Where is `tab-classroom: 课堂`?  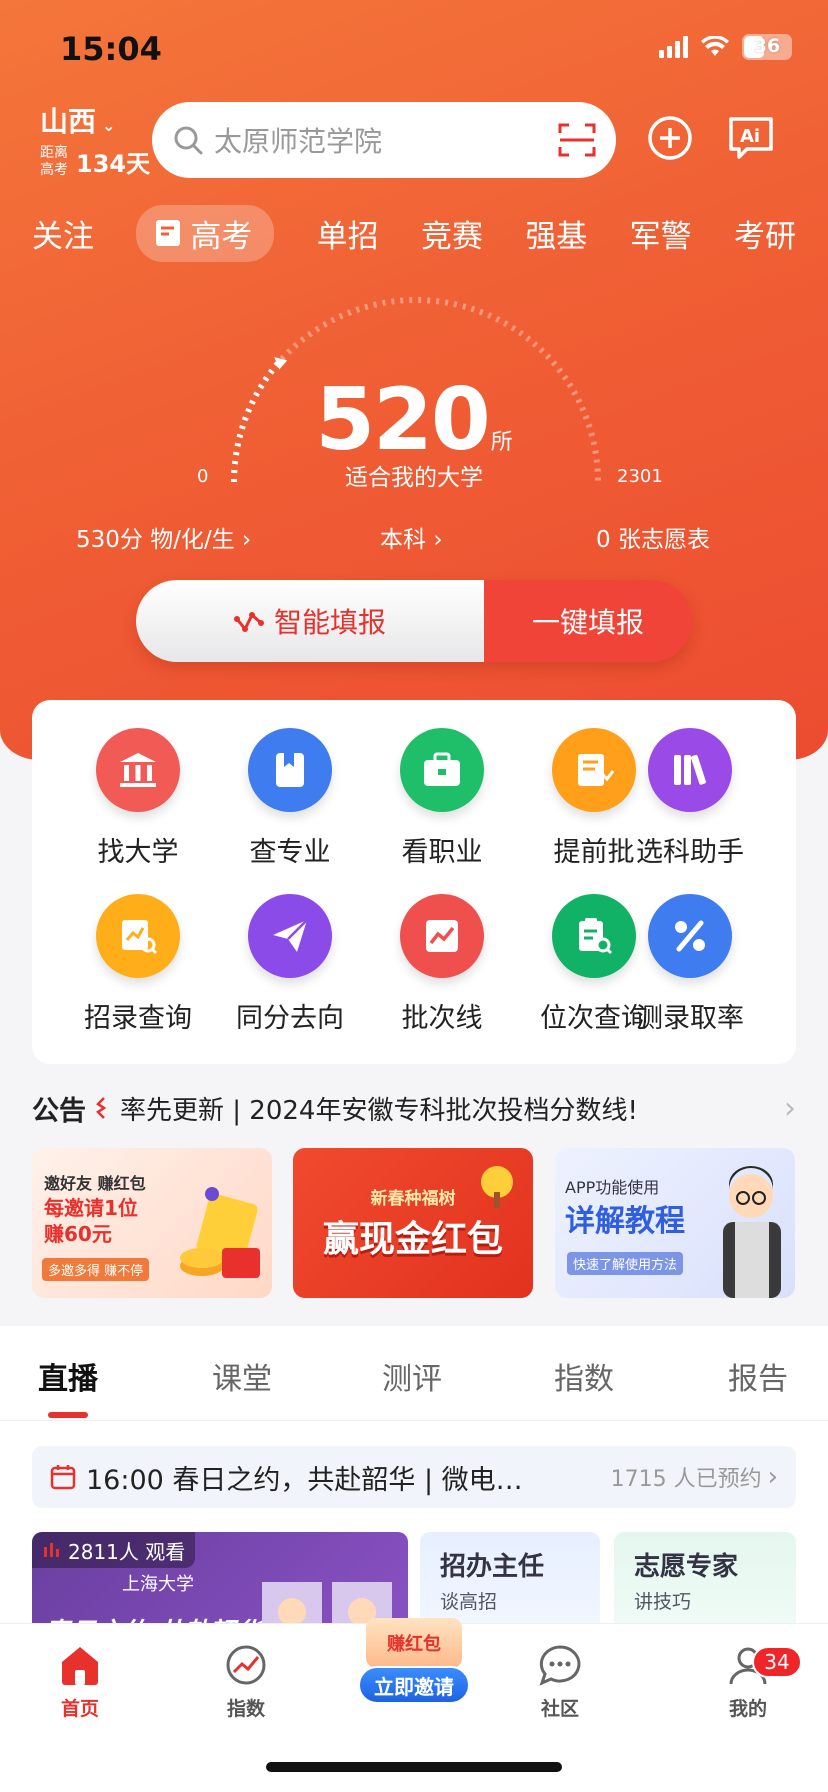
tab-classroom: 课堂 is located at coordinates (242, 1376).